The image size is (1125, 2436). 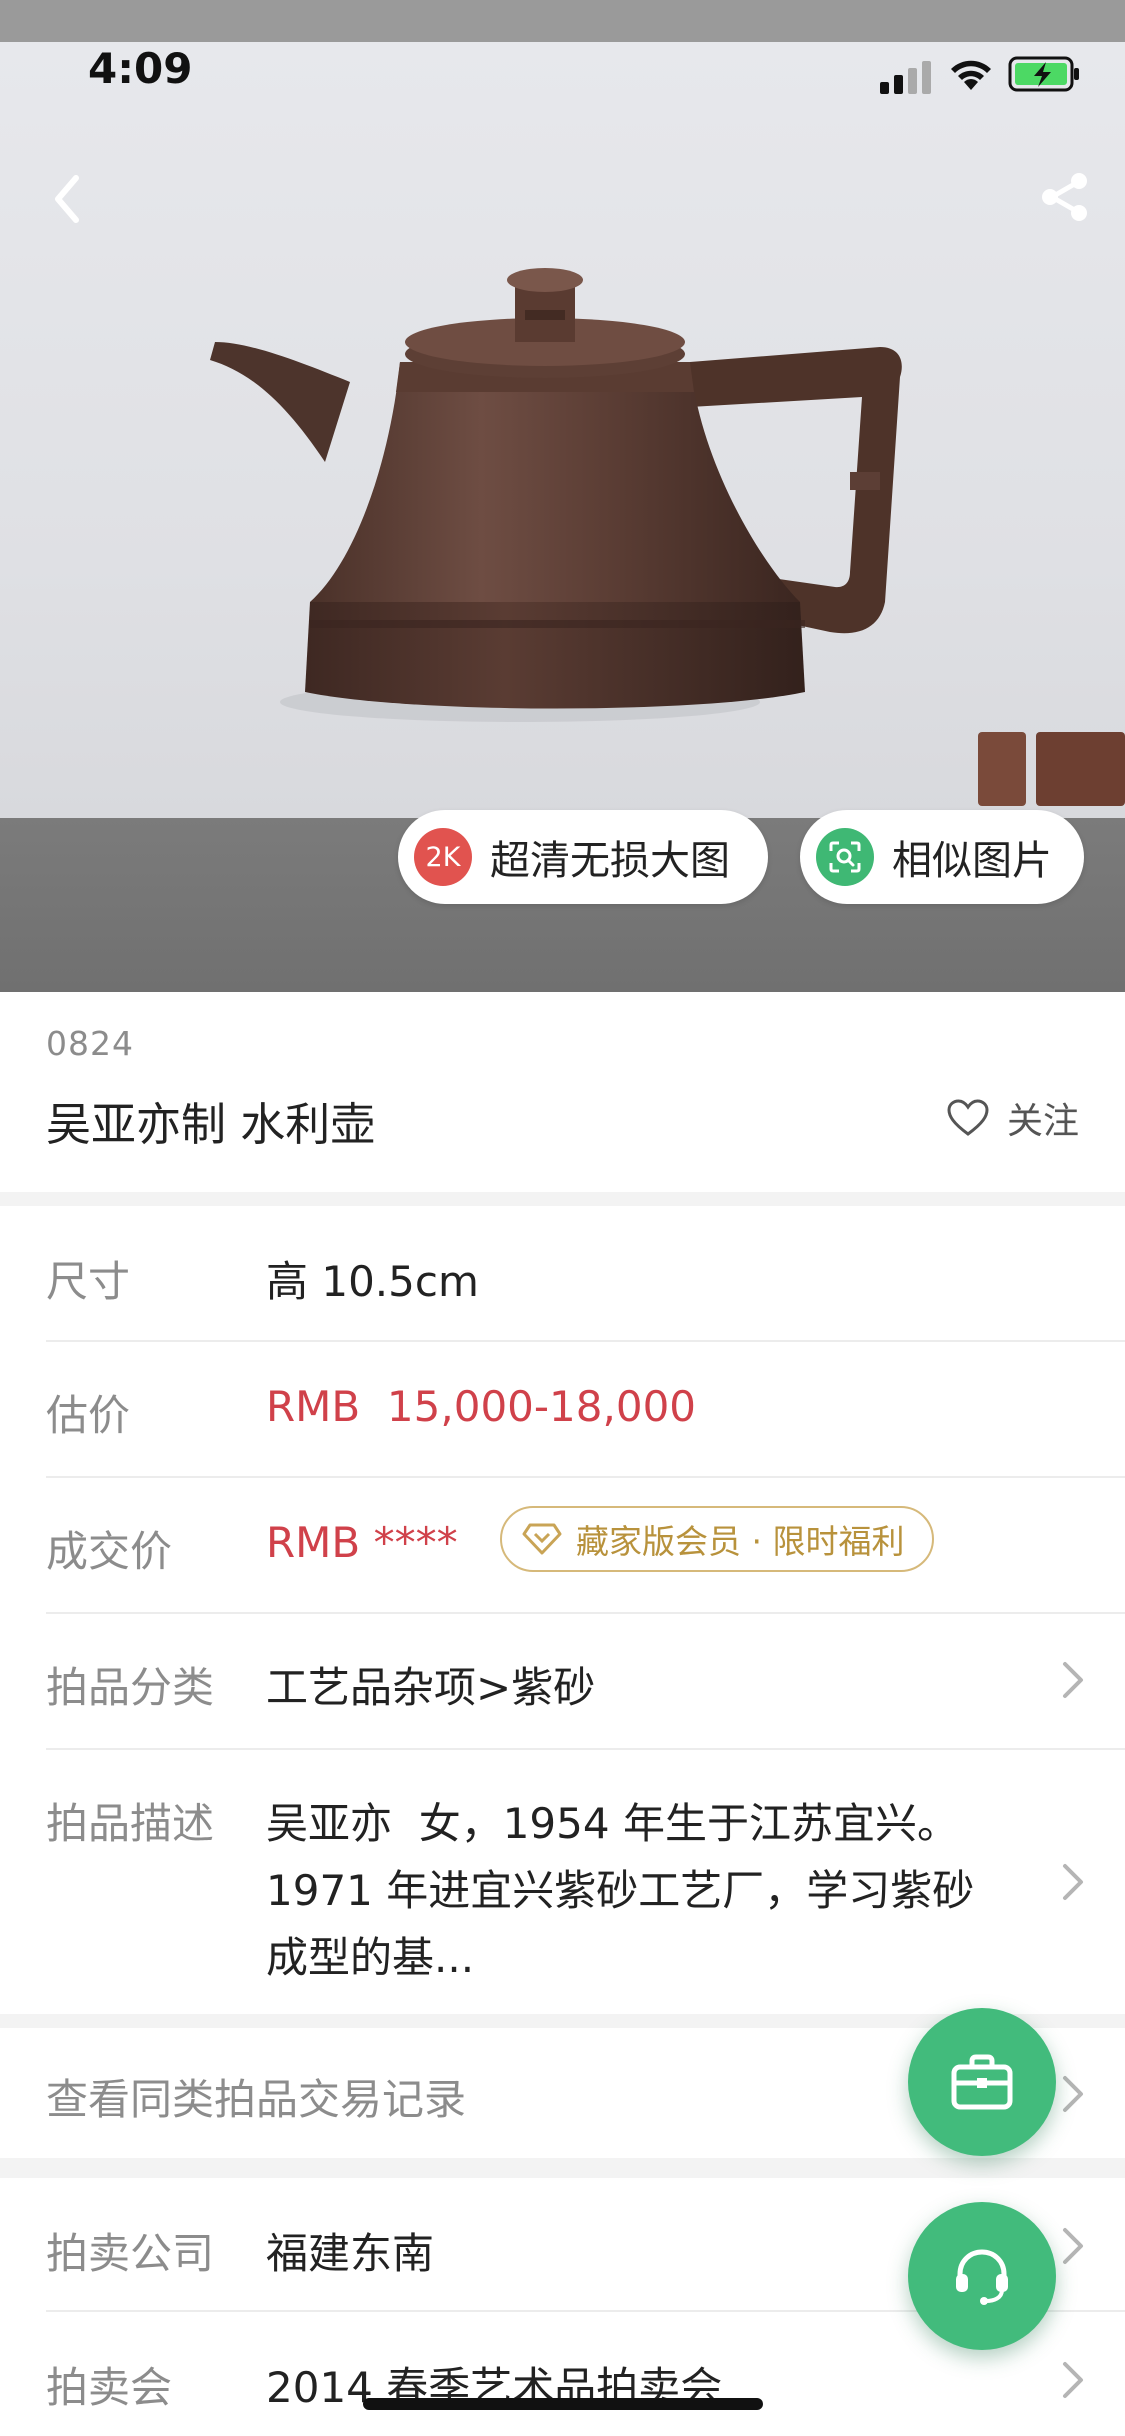 I want to click on trade-records-label: 查看同类拍品交易记录, so click(x=256, y=2099).